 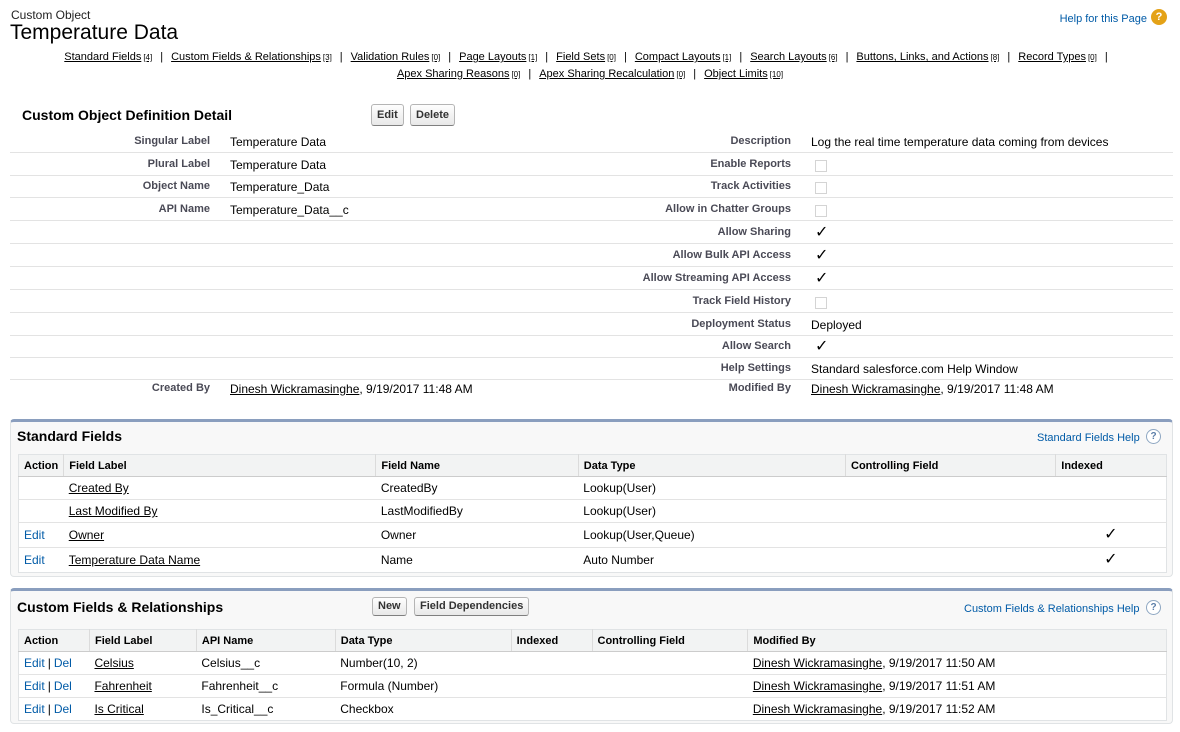 I want to click on field-label-cell: Created By, so click(x=219, y=488).